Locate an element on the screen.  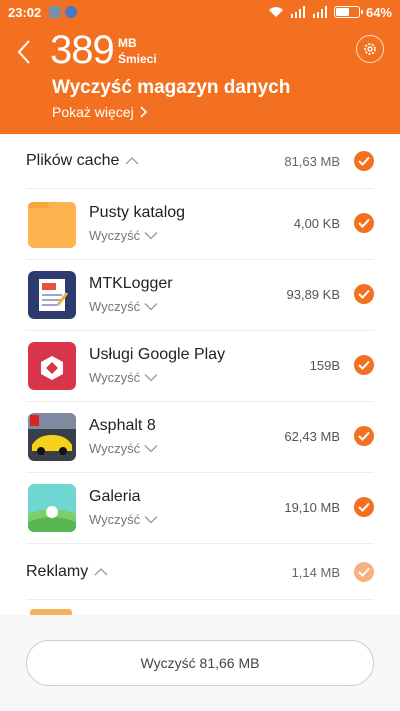
folder-icon is located at coordinates (52, 224).